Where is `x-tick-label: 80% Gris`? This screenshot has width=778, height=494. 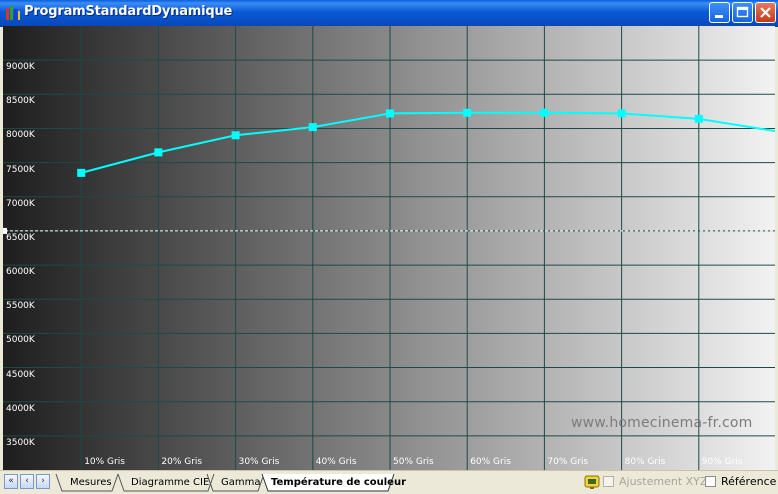 x-tick-label: 80% Gris is located at coordinates (645, 462).